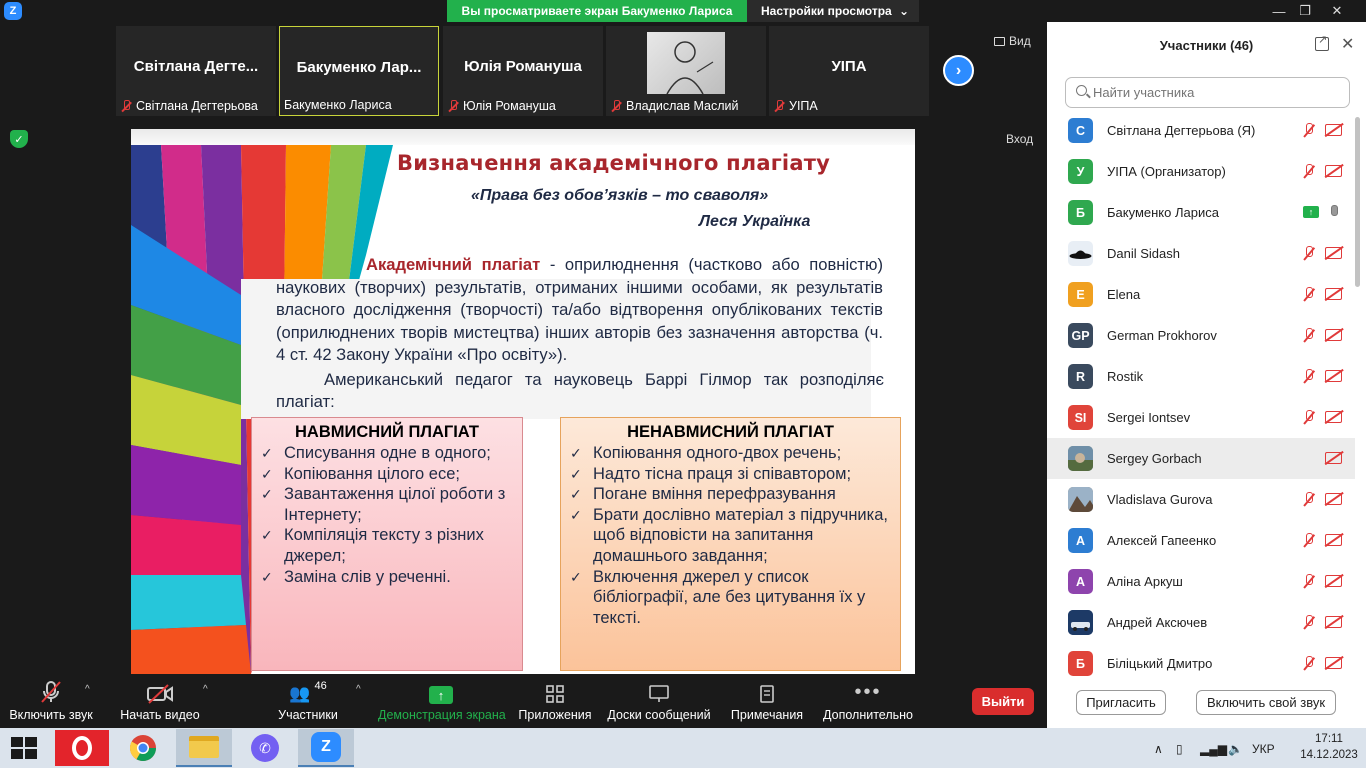  What do you see at coordinates (1213, 749) in the screenshot?
I see `signal-icon: ▂▄▆` at bounding box center [1213, 749].